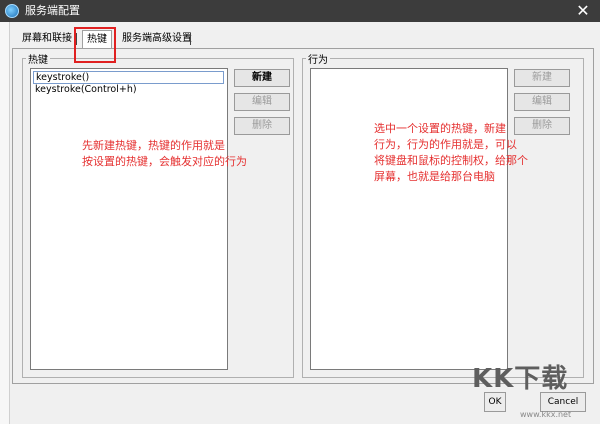  Describe the element at coordinates (47, 39) in the screenshot. I see `tab-screen-and-link: 屏幕和联接` at that location.